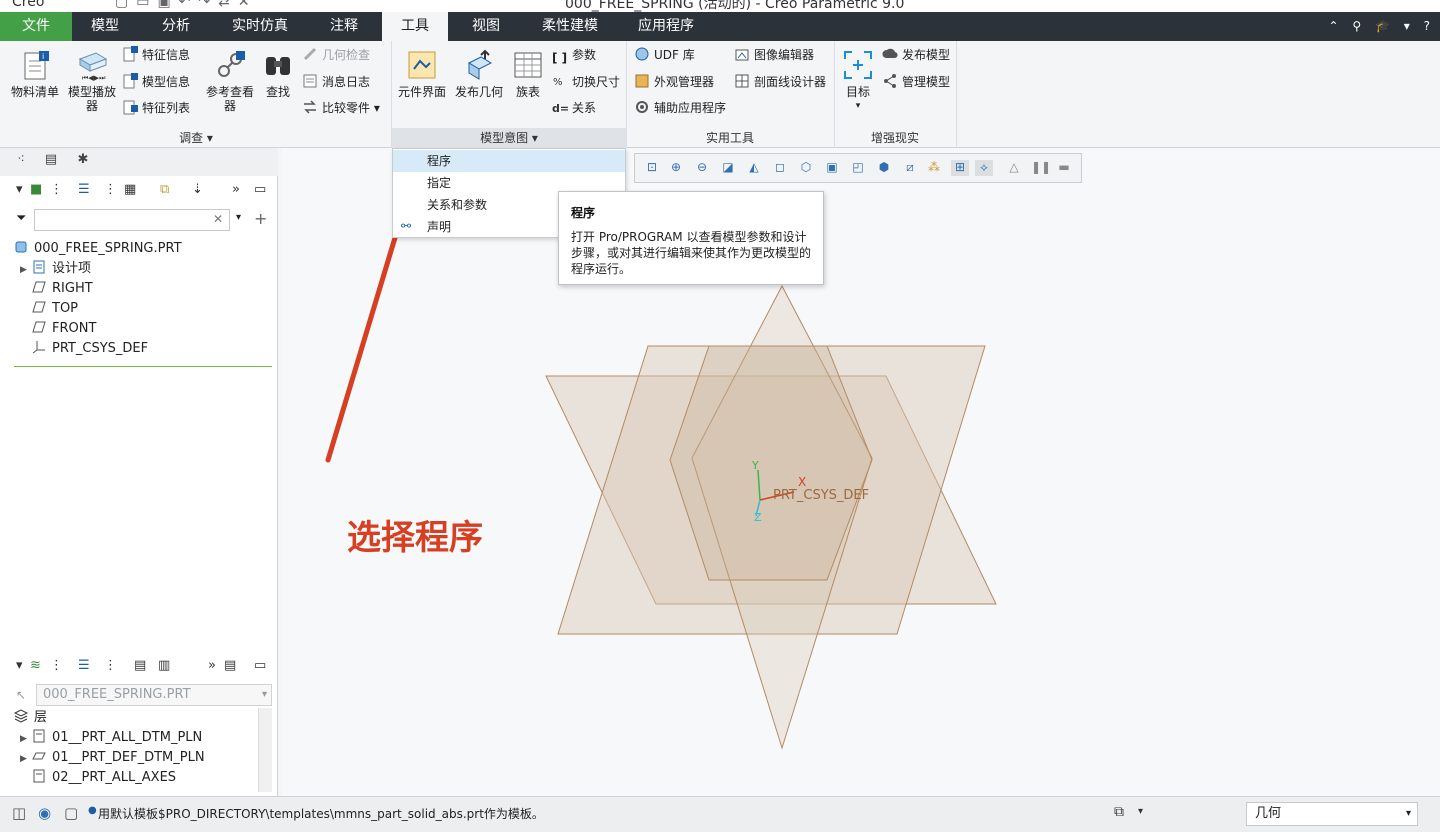 This screenshot has height=832, width=1440. I want to click on publish-geometry-button: 发布几何, so click(479, 71).